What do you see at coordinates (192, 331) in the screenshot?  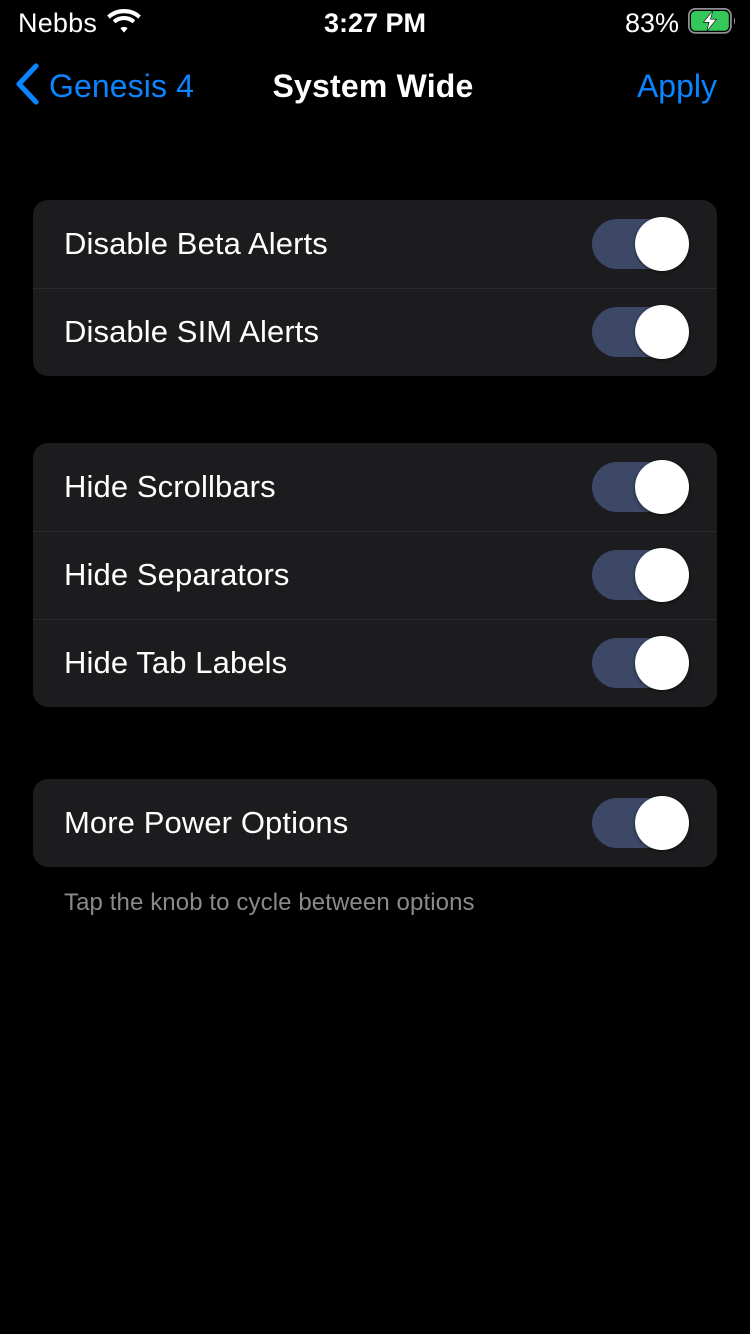 I see `row-label: Disable SIM Alerts` at bounding box center [192, 331].